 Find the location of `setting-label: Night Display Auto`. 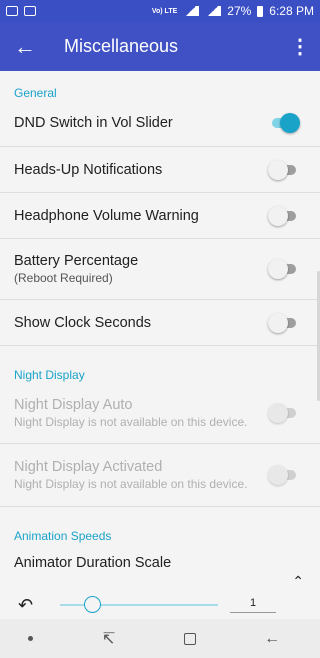

setting-label: Night Display Auto is located at coordinates (73, 404).